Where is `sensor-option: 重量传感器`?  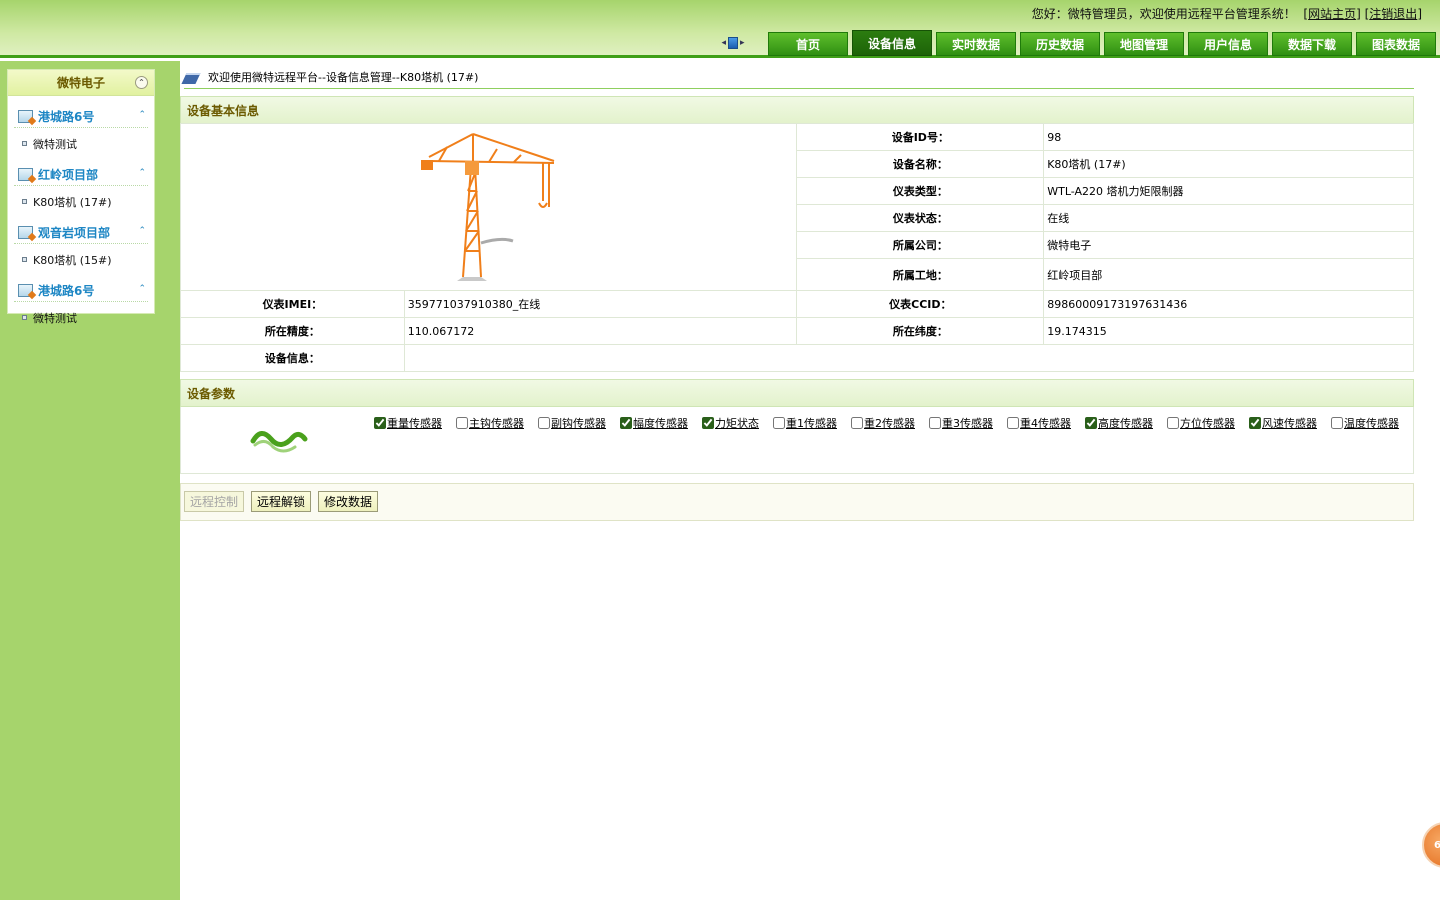 sensor-option: 重量传感器 is located at coordinates (406, 423).